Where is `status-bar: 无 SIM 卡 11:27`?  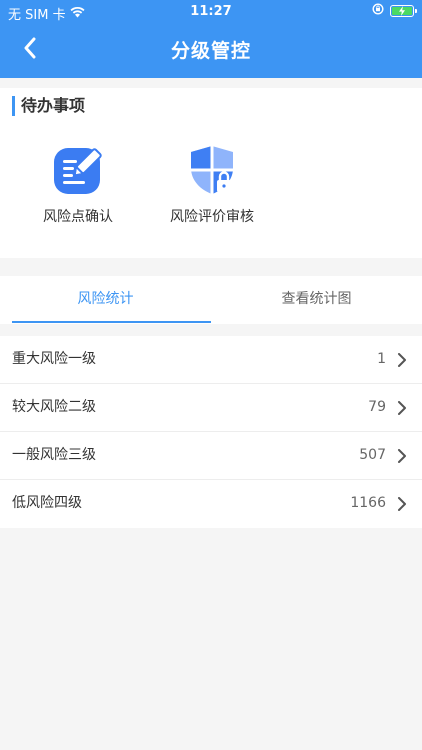
status-bar: 无 SIM 卡 11:27 is located at coordinates (211, 12).